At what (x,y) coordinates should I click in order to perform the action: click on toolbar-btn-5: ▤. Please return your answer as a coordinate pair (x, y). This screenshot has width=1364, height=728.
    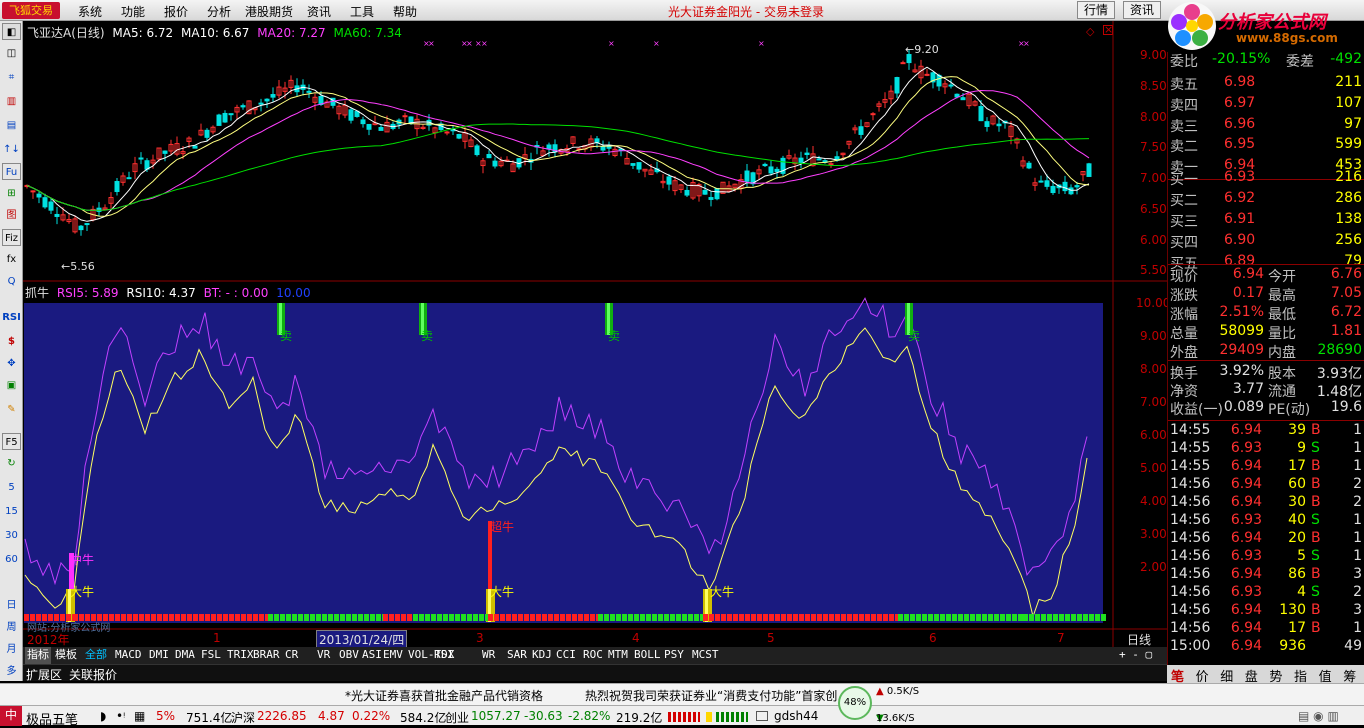
    Looking at the image, I should click on (11, 125).